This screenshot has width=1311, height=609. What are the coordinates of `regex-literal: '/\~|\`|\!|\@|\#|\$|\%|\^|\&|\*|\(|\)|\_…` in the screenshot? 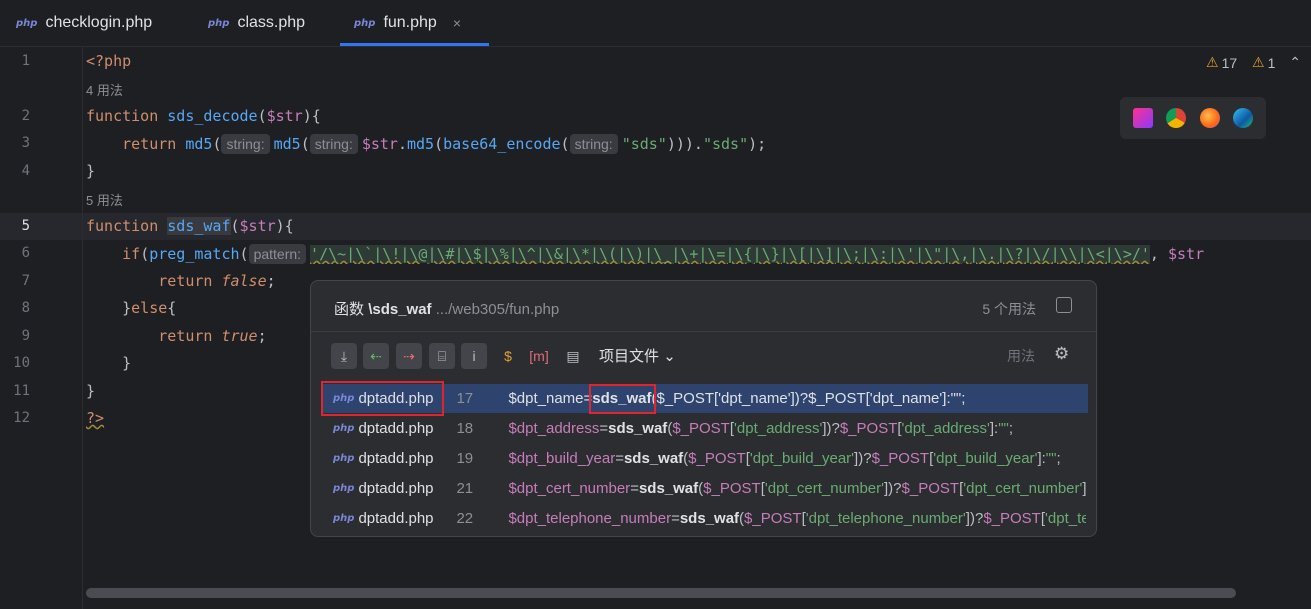 It's located at (730, 254).